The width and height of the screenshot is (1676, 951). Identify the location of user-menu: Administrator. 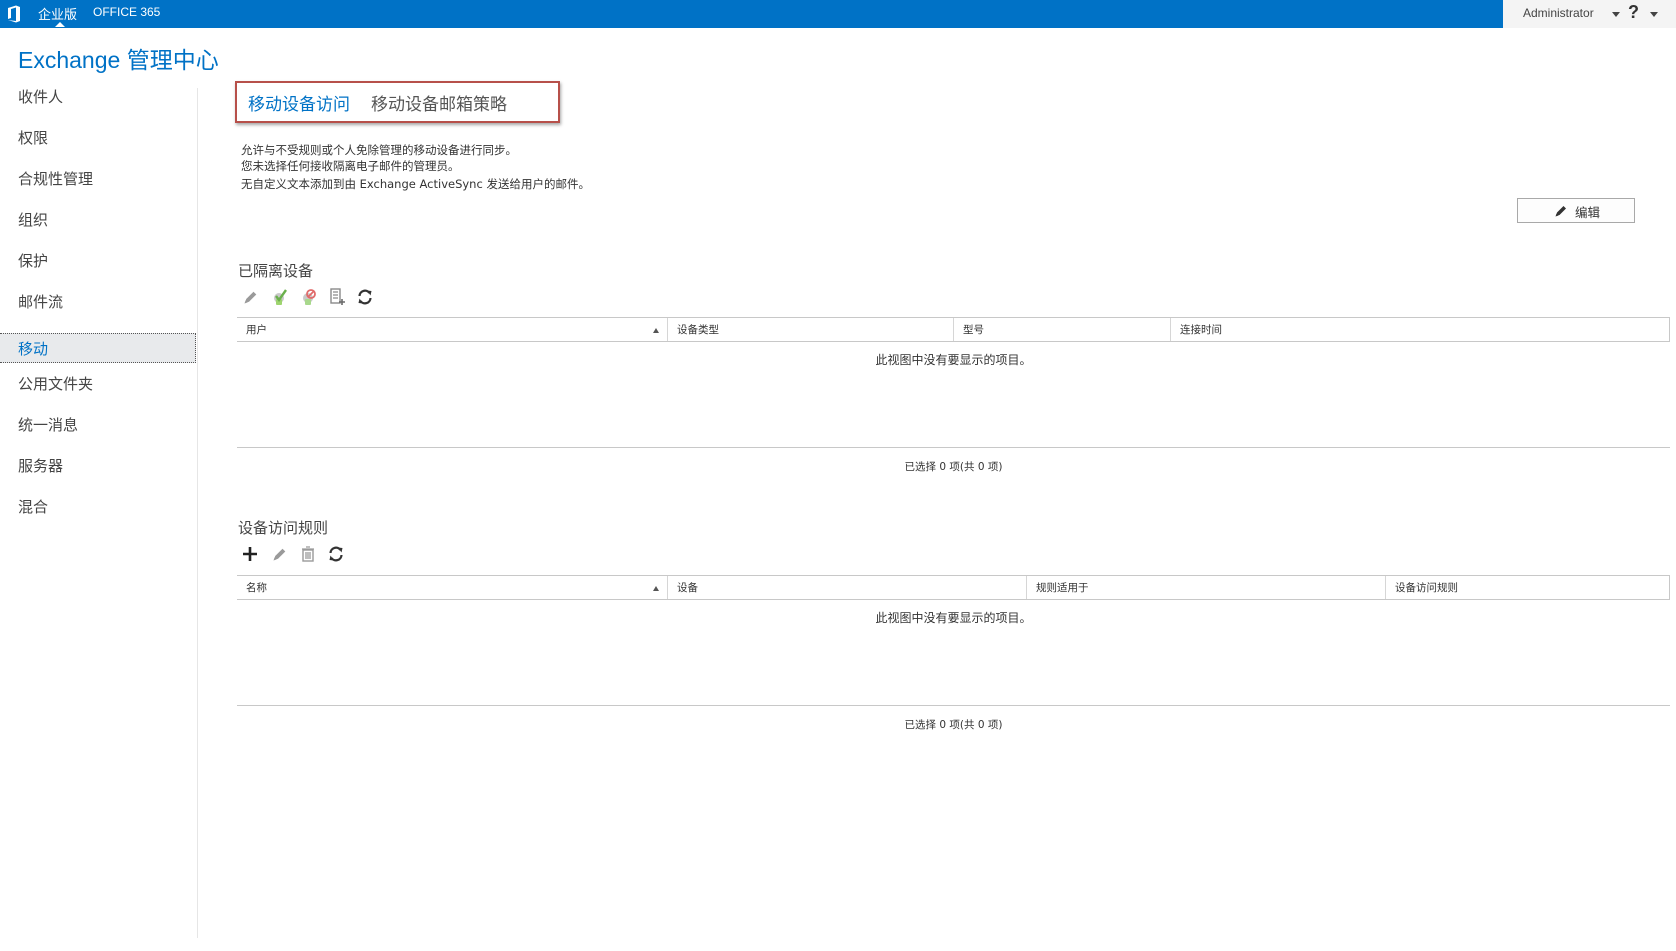
(1558, 13).